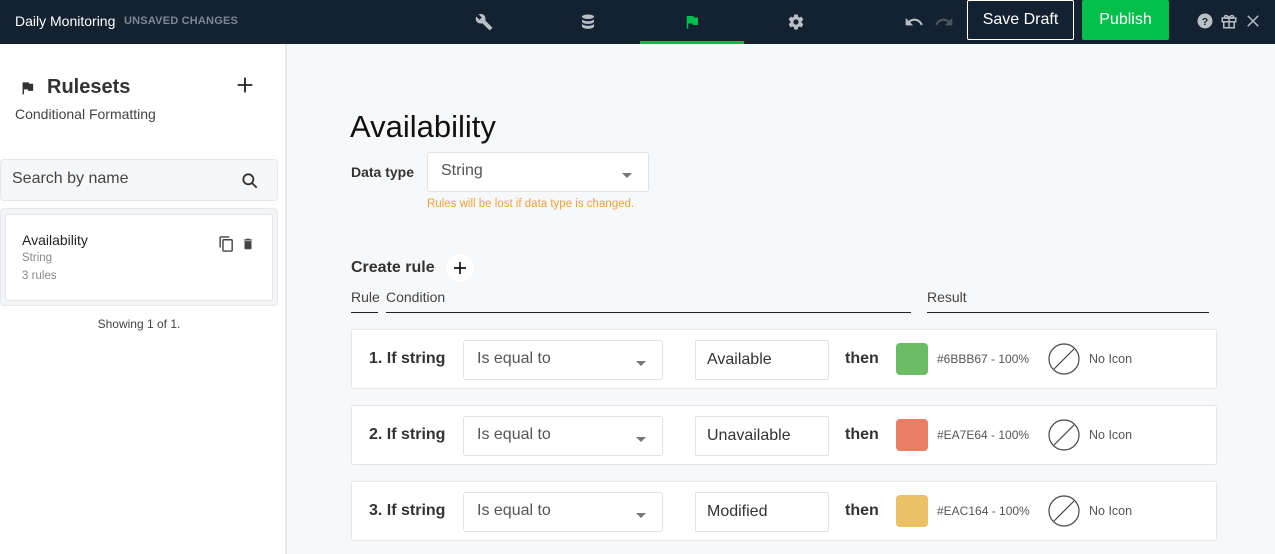 This screenshot has width=1275, height=554. Describe the element at coordinates (914, 22) in the screenshot. I see `undo-icon` at that location.